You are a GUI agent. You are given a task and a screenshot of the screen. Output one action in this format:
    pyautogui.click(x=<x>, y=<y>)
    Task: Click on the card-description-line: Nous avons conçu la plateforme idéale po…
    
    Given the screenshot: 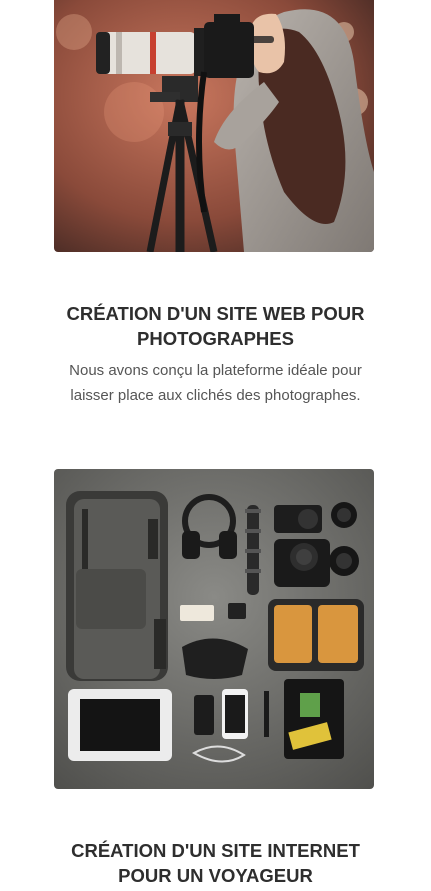 What is the action you would take?
    pyautogui.click(x=215, y=370)
    